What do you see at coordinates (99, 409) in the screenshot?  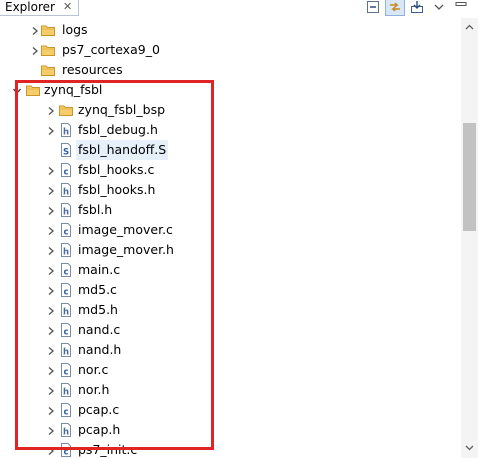 I see `tree-item-label: pcap.c` at bounding box center [99, 409].